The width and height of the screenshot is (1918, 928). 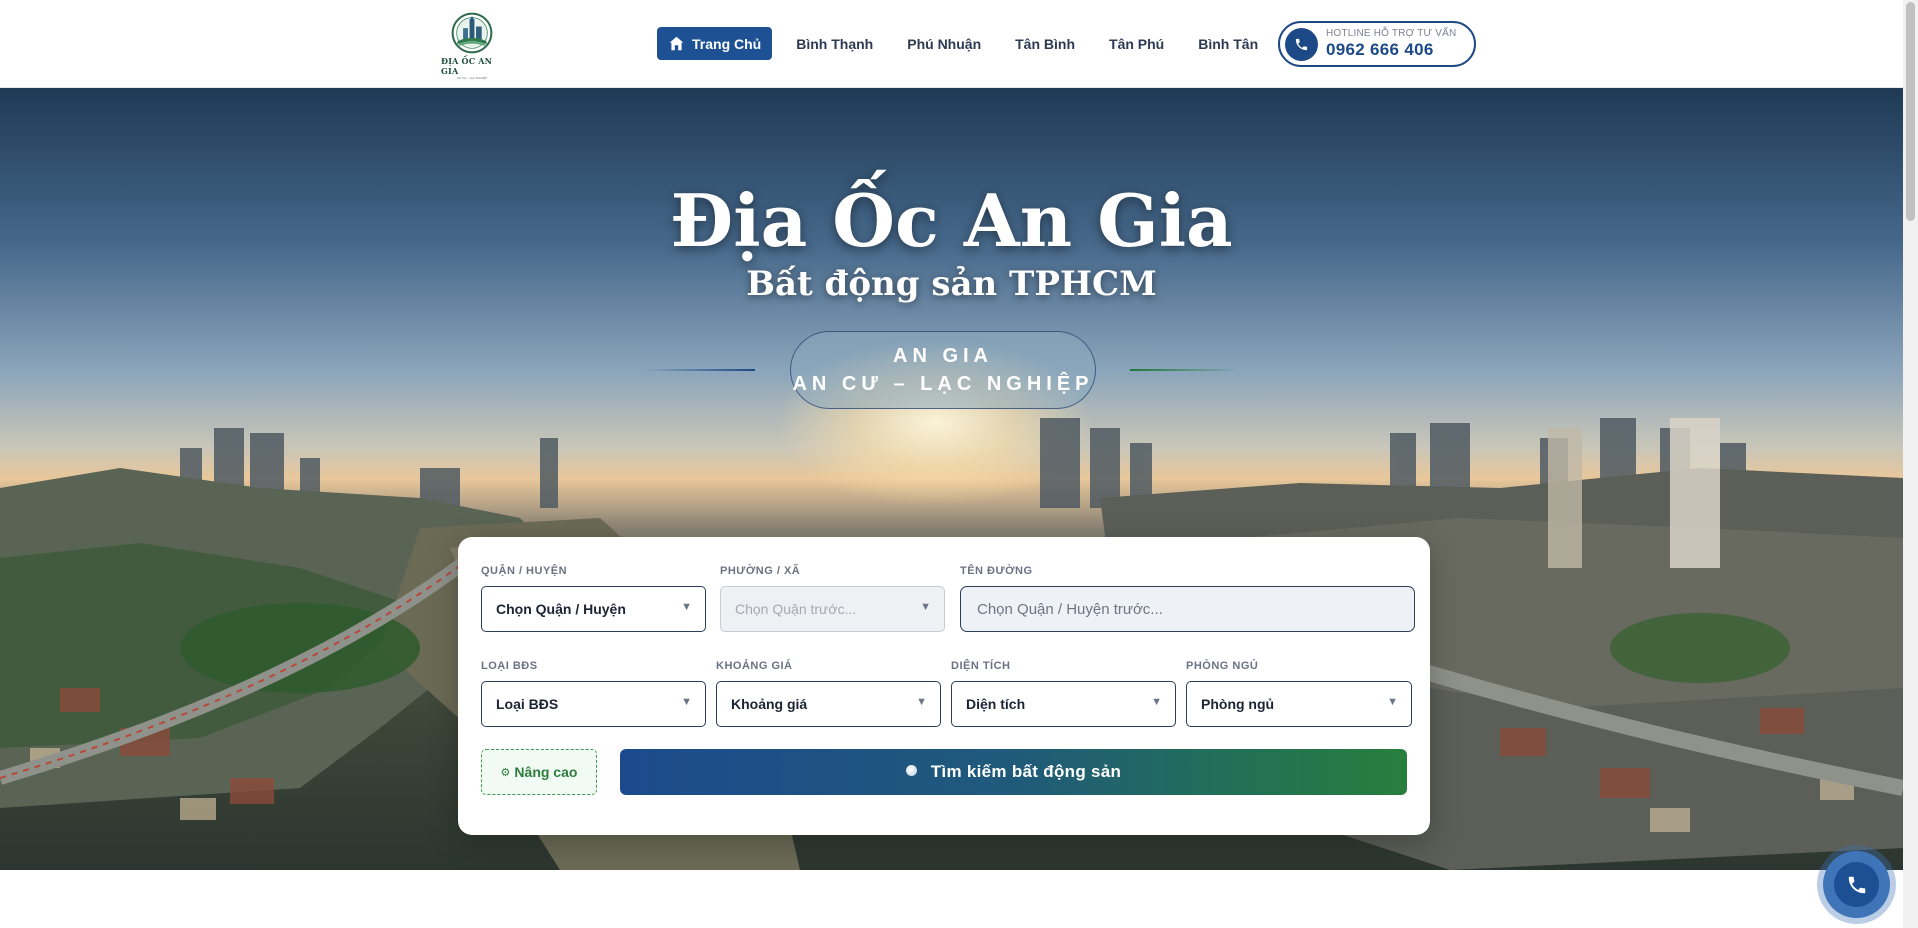 What do you see at coordinates (981, 666) in the screenshot?
I see `area-label: DIỆN TÍCH` at bounding box center [981, 666].